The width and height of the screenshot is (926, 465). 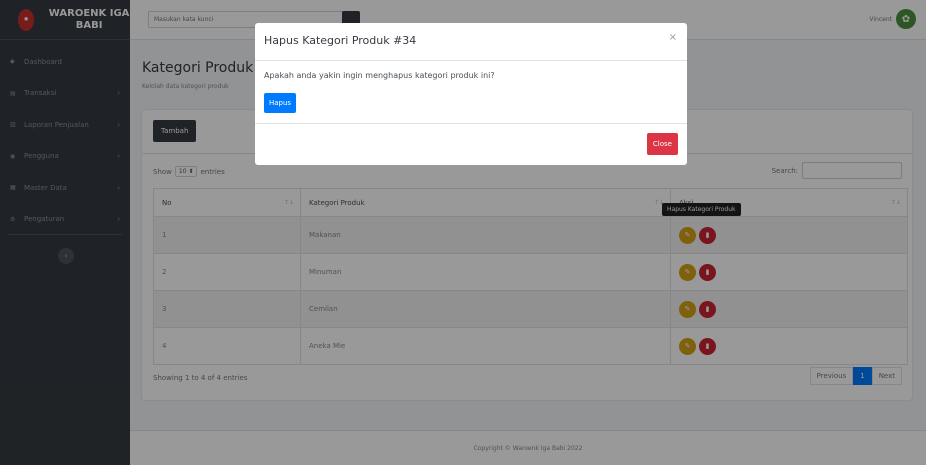 I want to click on close-icon: ×, so click(x=673, y=37).